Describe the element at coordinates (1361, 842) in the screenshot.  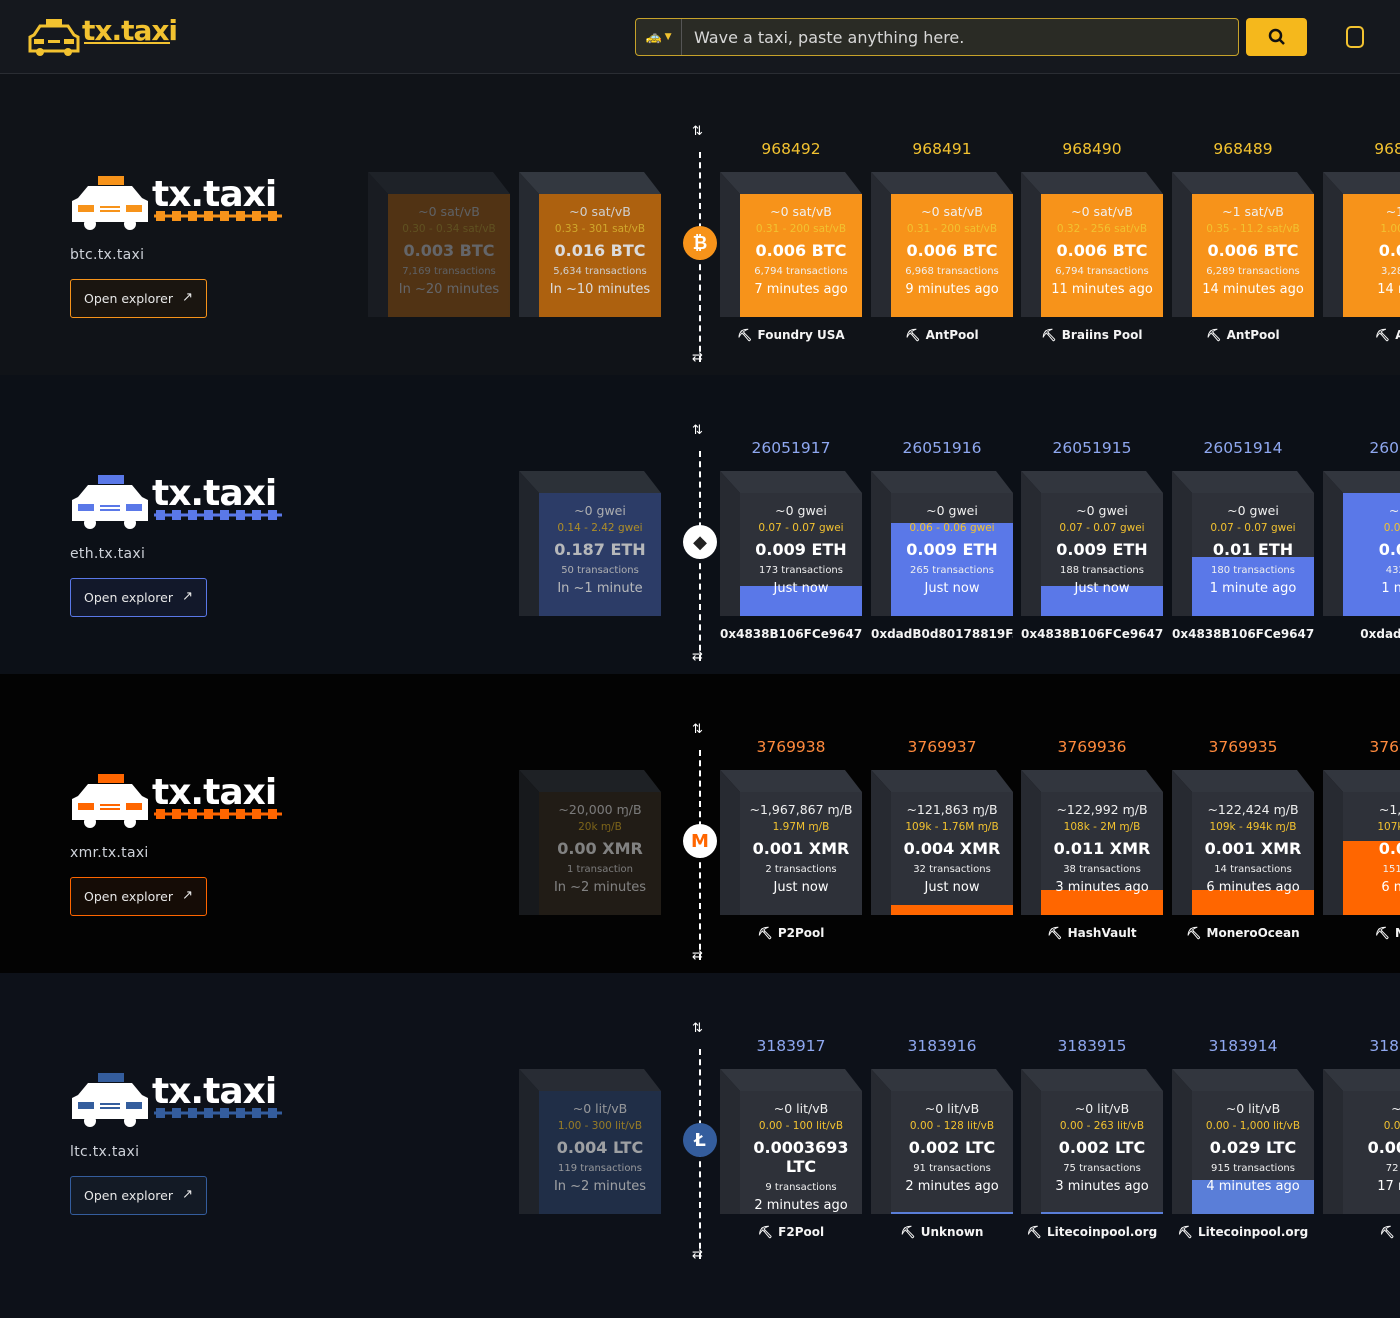
I see `mined-block: ~1,116, 107k - 2.4 0.053 151 tran 6 minu` at that location.